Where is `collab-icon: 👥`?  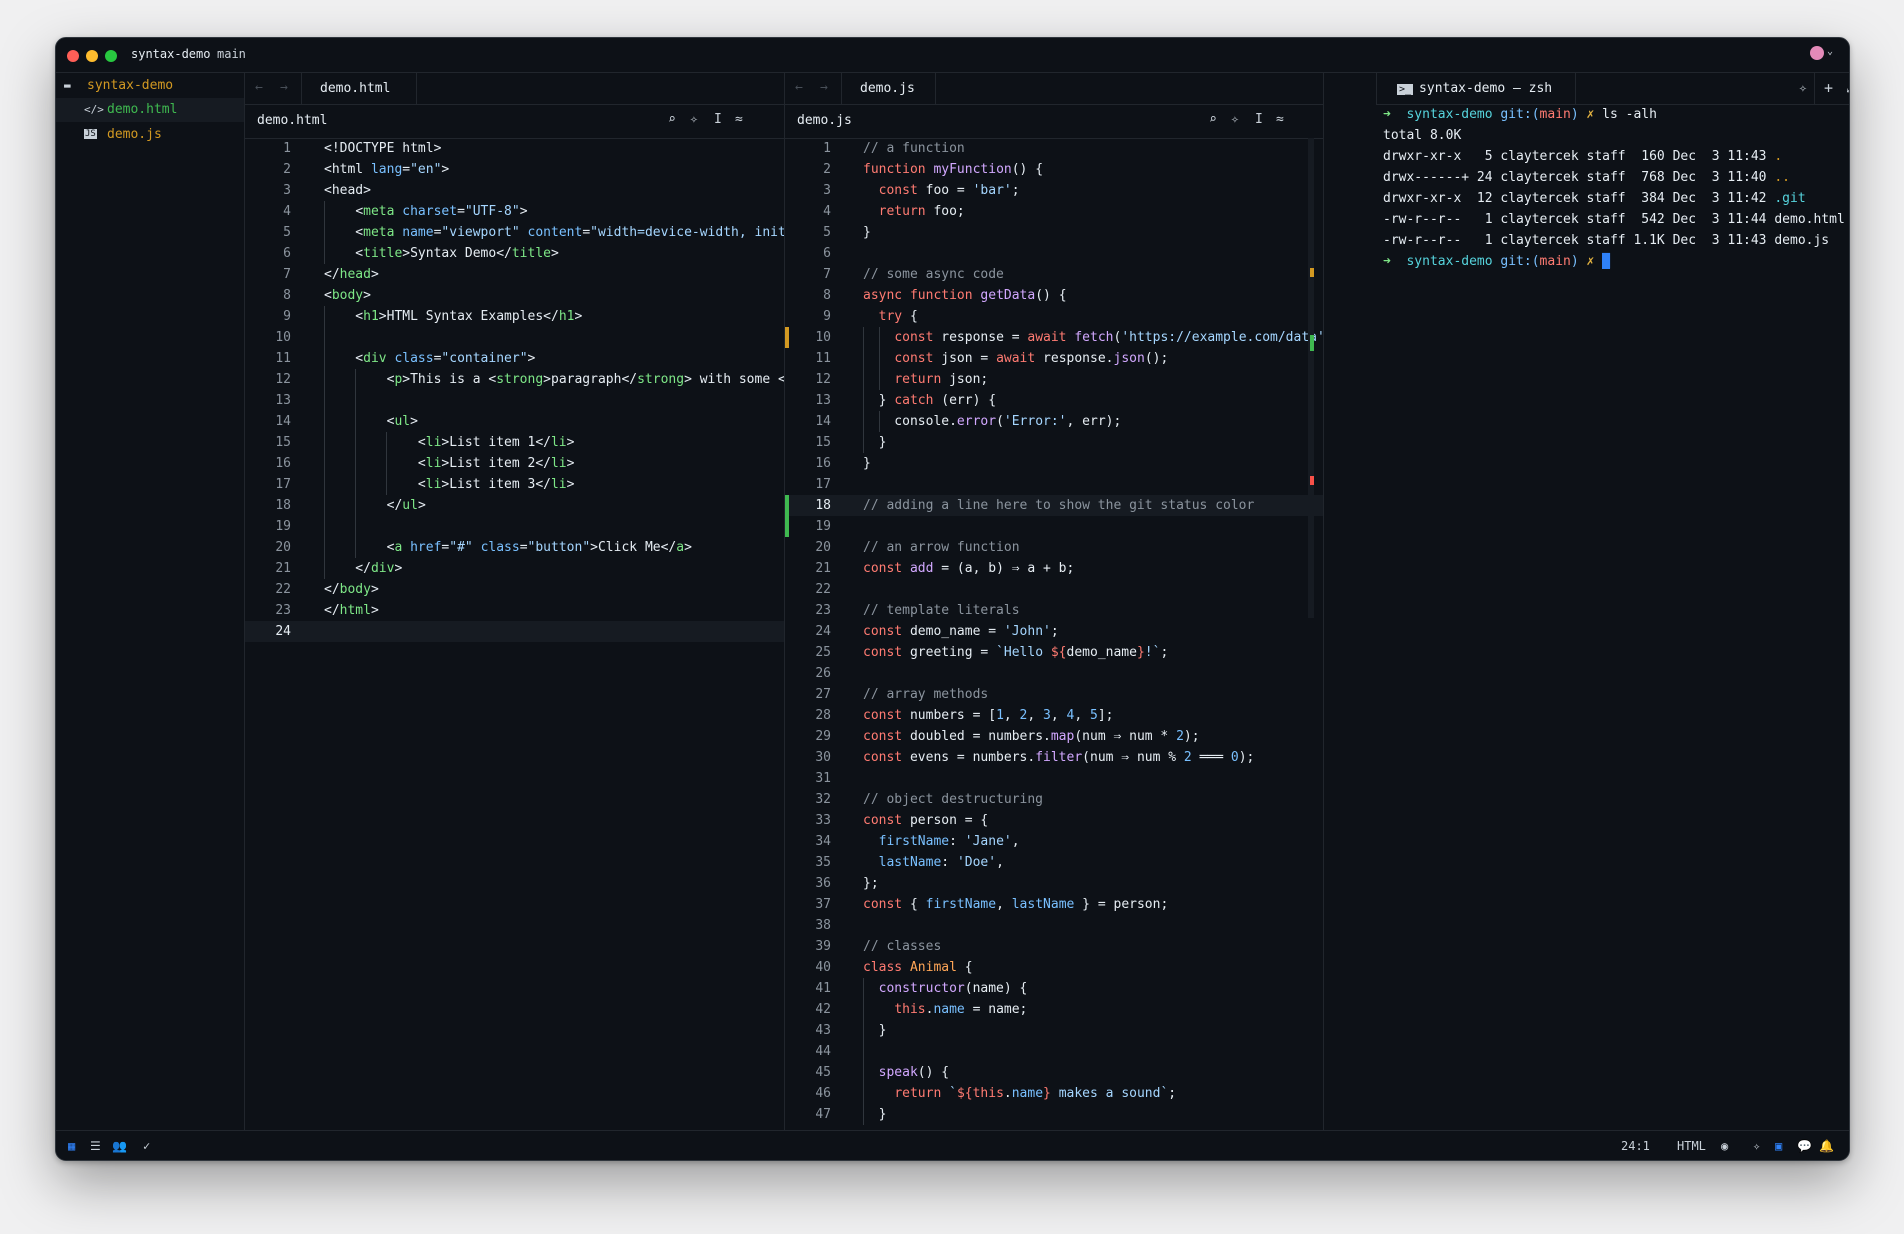 collab-icon: 👥 is located at coordinates (119, 1146).